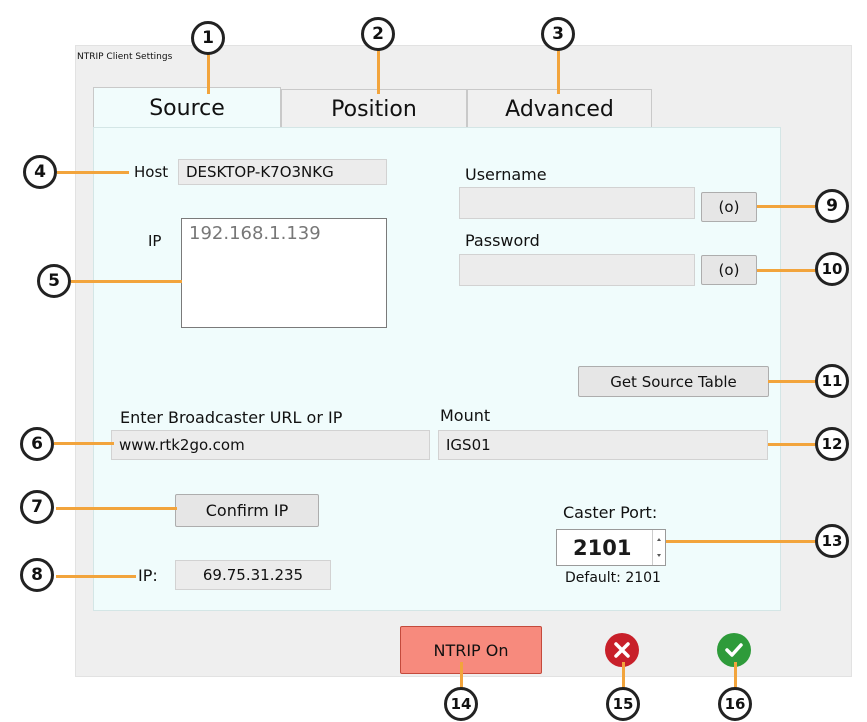 The height and width of the screenshot is (722, 867). I want to click on ip-list-box: 192.168.1.139, so click(284, 273).